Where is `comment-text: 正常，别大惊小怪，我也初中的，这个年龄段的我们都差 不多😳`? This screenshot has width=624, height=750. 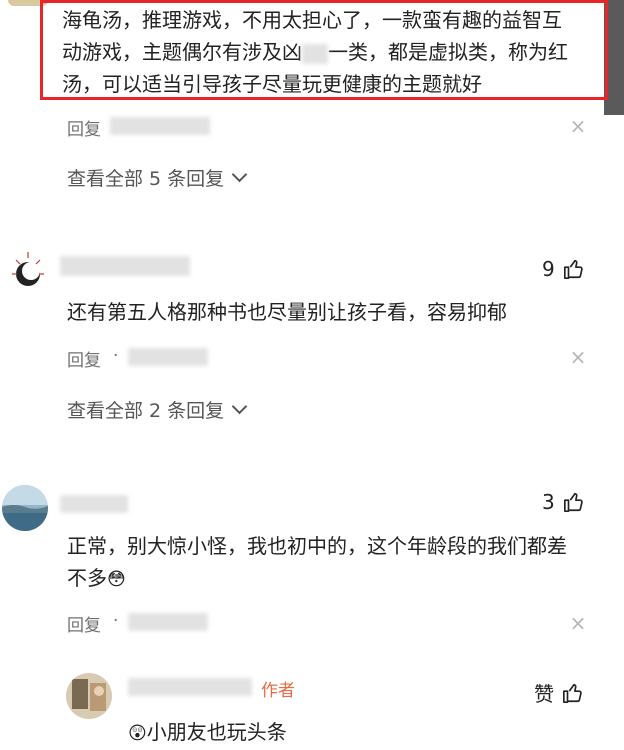 comment-text: 正常，别大惊小怪，我也初中的，这个年龄段的我们都差 不多😳 is located at coordinates (337, 563).